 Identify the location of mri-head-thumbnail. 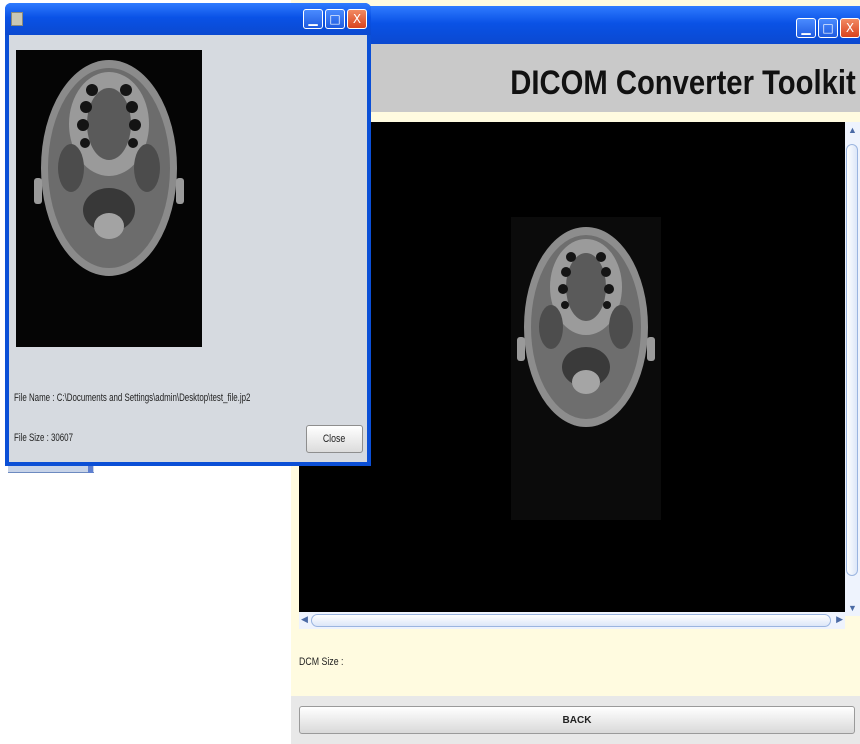
(109, 198).